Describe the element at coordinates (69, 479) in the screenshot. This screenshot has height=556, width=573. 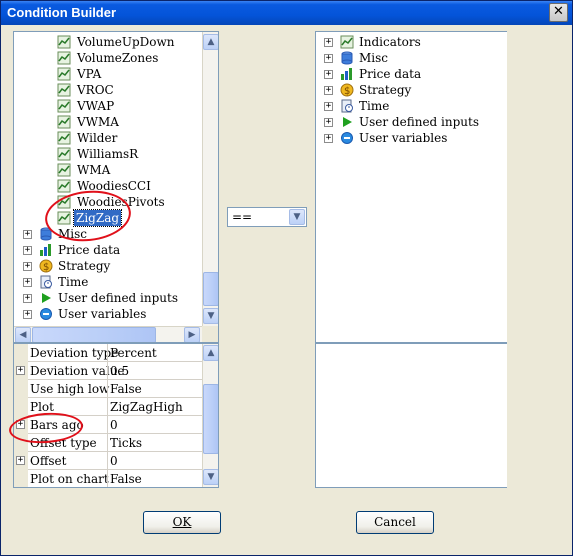
I see `property-name: Plot on chart` at that location.